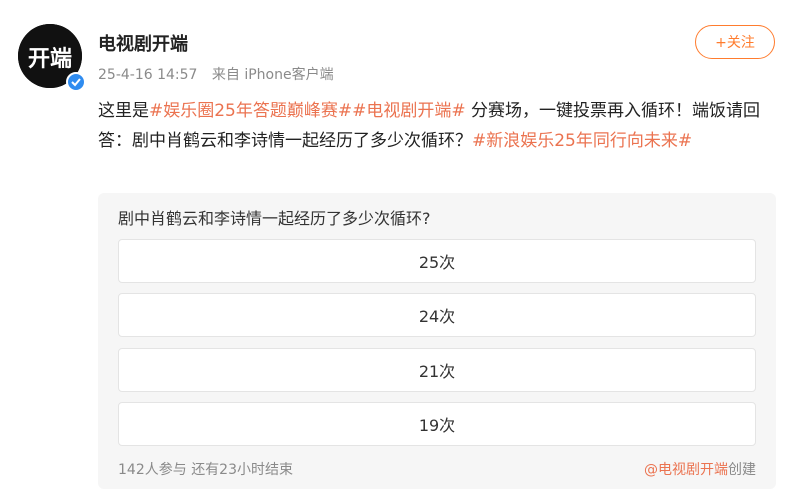  What do you see at coordinates (147, 75) in the screenshot?
I see `post-timestamp: 25-4-16 14:57` at bounding box center [147, 75].